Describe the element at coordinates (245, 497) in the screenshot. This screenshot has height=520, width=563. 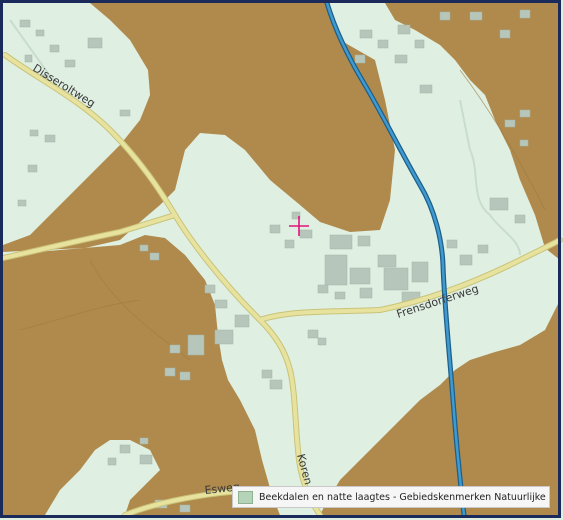
I see `legend-swatch` at that location.